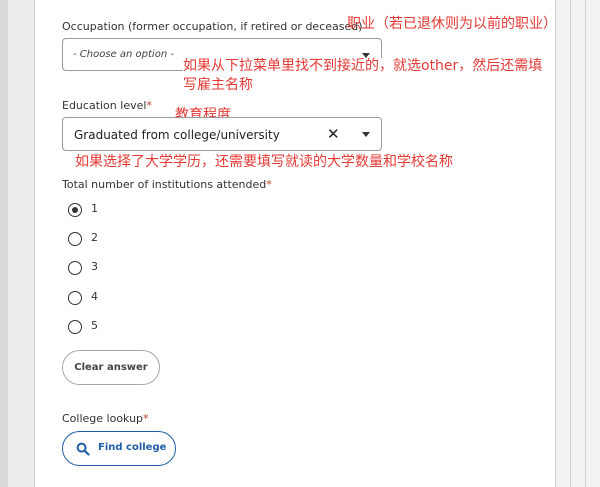 The height and width of the screenshot is (487, 600). What do you see at coordinates (94, 208) in the screenshot?
I see `radio-label: 1` at bounding box center [94, 208].